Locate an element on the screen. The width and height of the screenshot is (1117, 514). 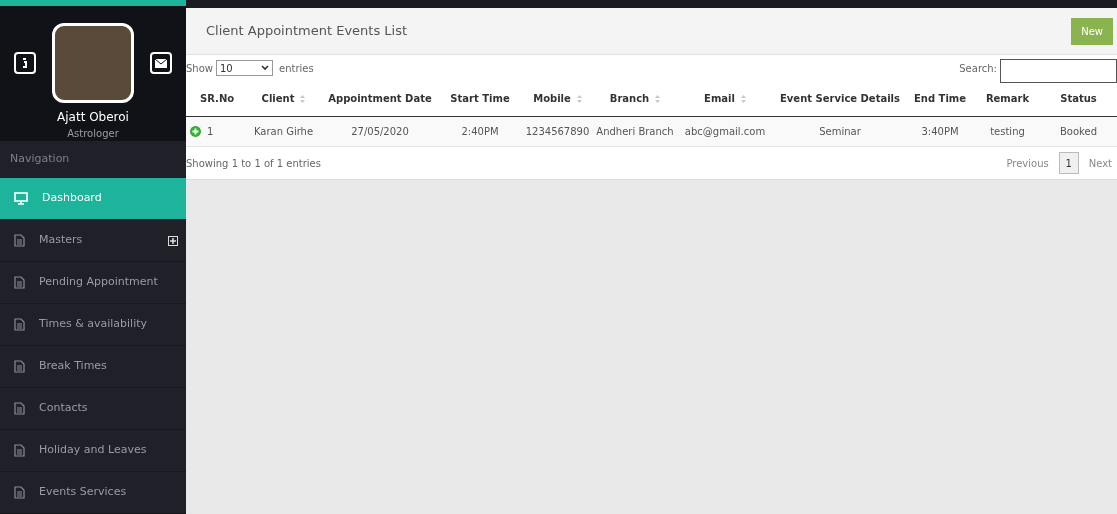
column-header: Mobile is located at coordinates (552, 98).